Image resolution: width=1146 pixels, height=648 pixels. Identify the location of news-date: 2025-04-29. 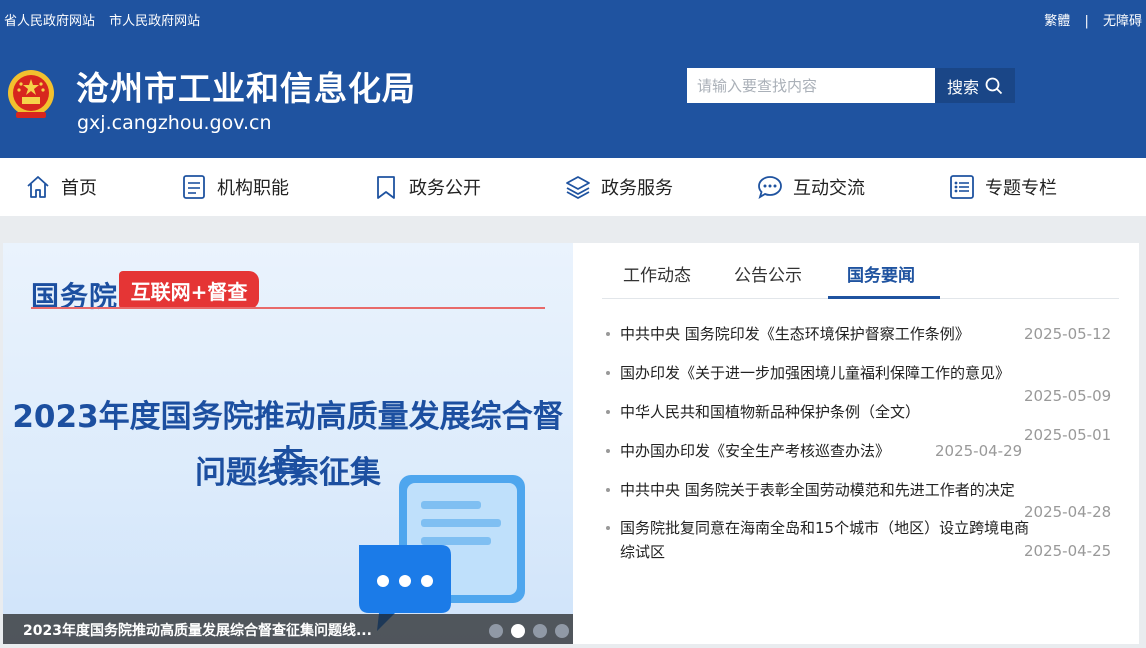
(979, 451).